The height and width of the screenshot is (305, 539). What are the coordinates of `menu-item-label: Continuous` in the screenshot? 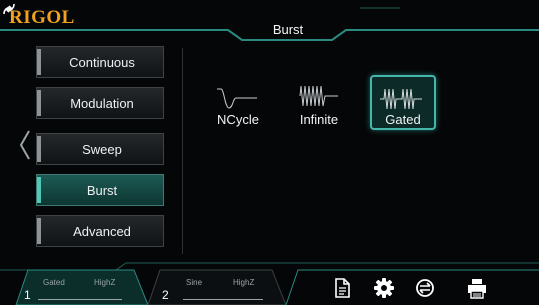 It's located at (102, 62).